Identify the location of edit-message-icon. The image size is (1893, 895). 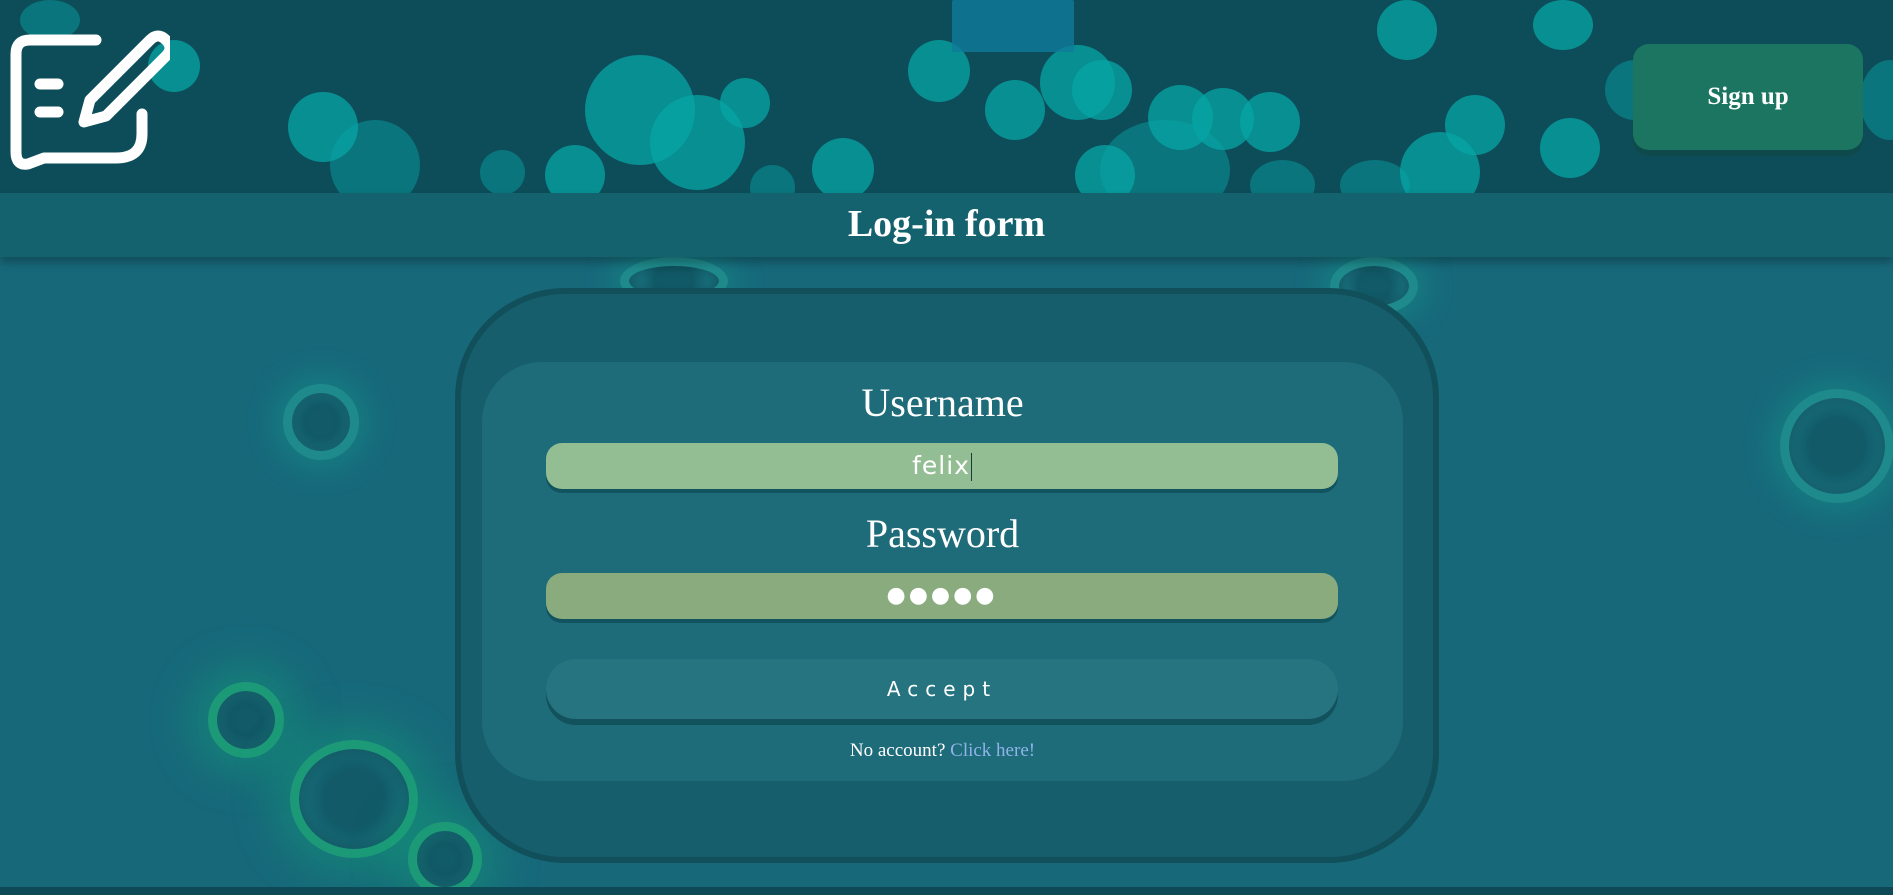
(90, 100).